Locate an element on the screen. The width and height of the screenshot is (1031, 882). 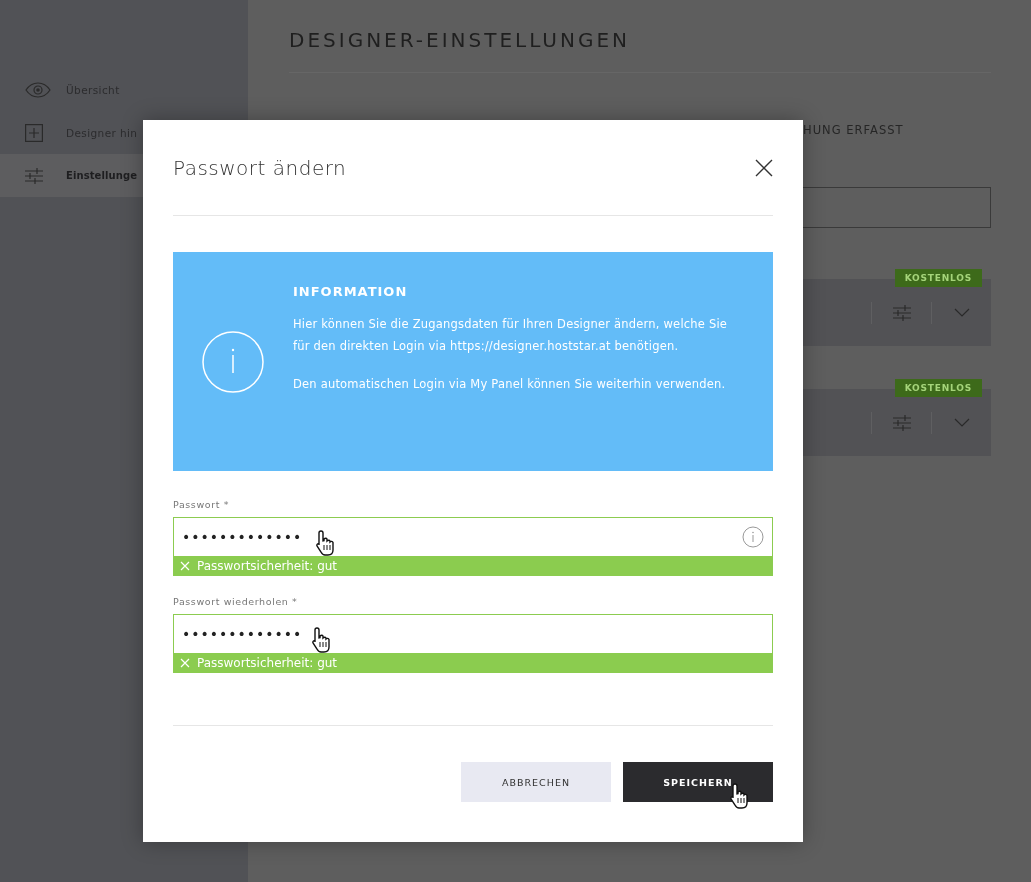
sidebar-item-label: Einstellunge is located at coordinates (102, 175).